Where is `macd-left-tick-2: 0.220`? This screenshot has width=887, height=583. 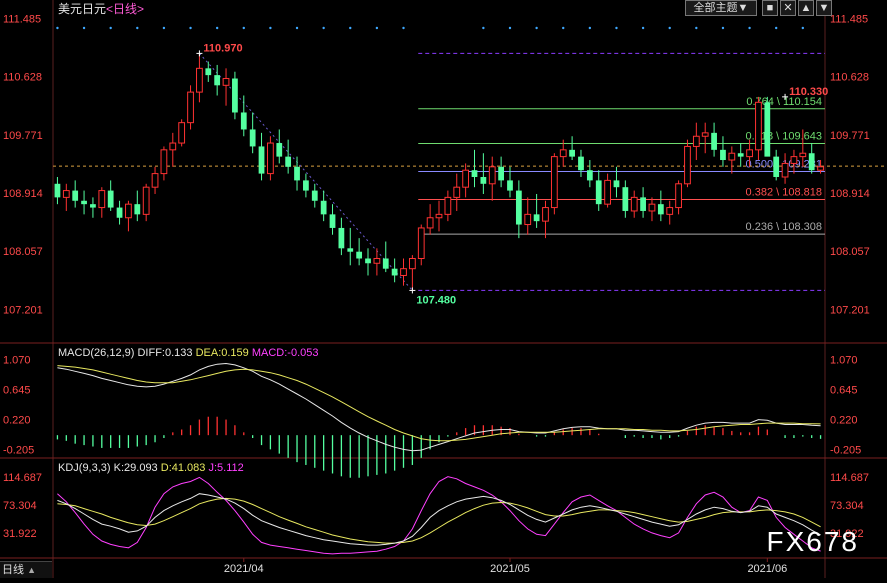
macd-left-tick-2: 0.220 is located at coordinates (17, 421).